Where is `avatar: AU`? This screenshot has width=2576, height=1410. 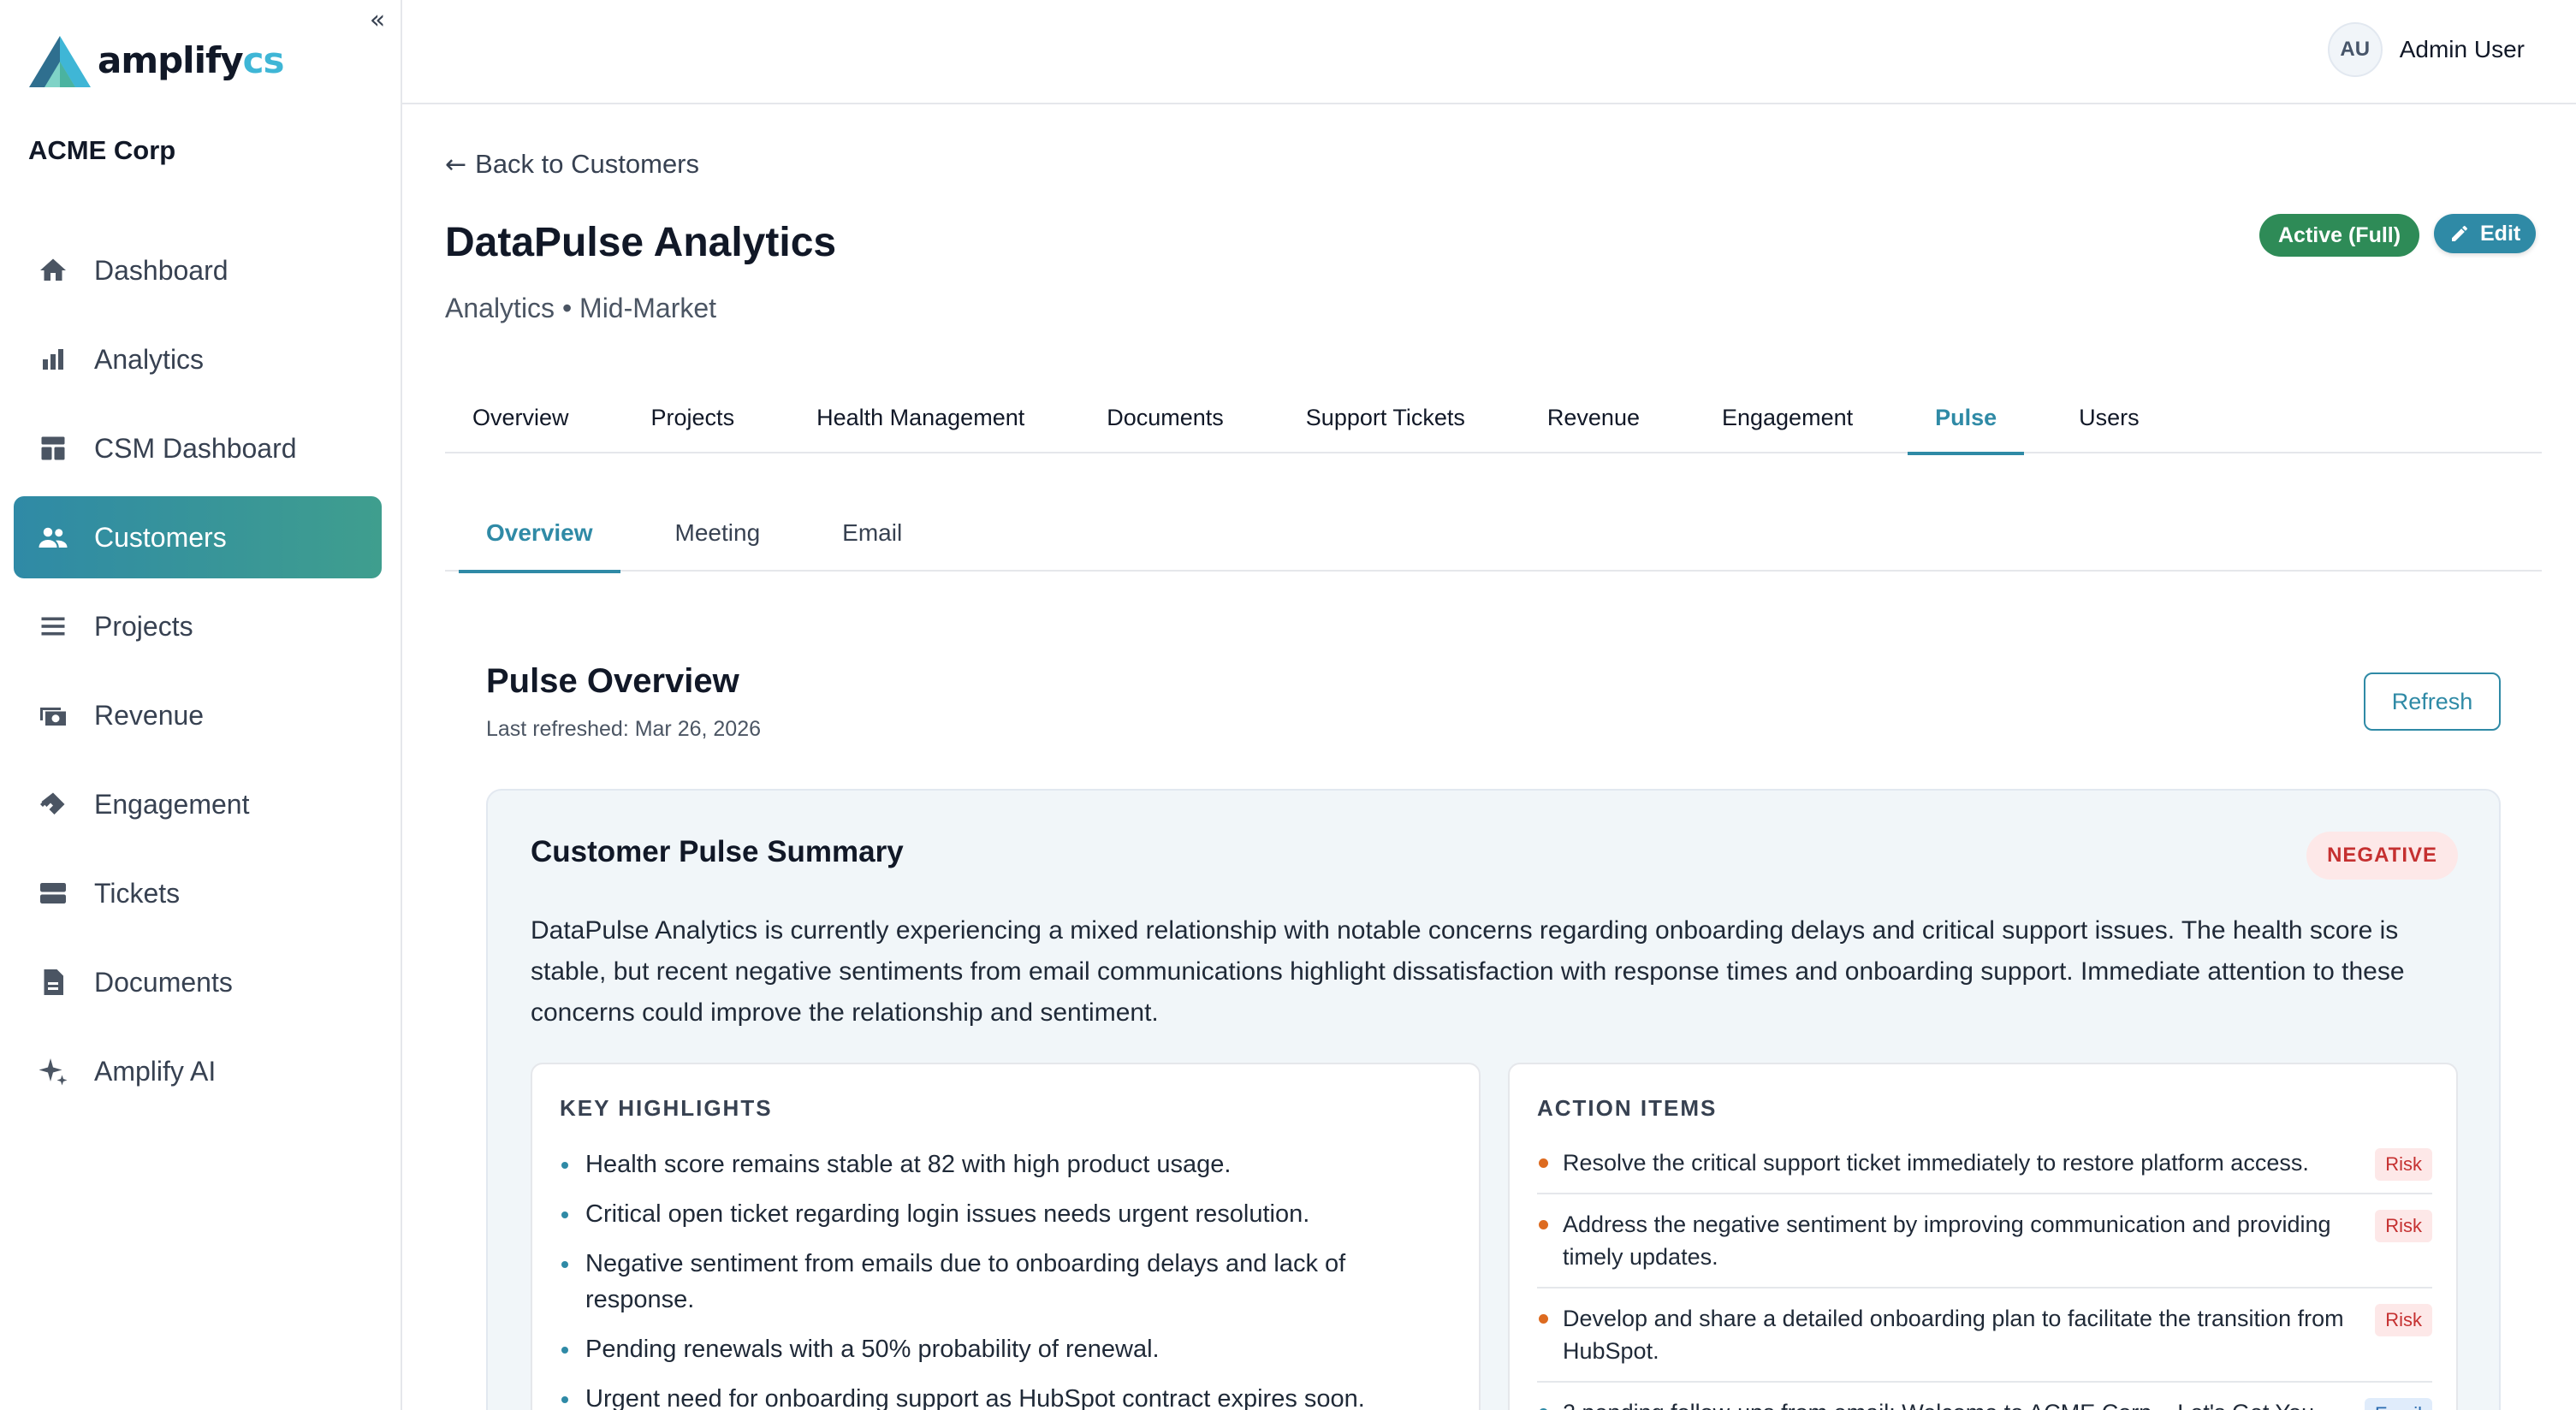 avatar: AU is located at coordinates (2355, 49).